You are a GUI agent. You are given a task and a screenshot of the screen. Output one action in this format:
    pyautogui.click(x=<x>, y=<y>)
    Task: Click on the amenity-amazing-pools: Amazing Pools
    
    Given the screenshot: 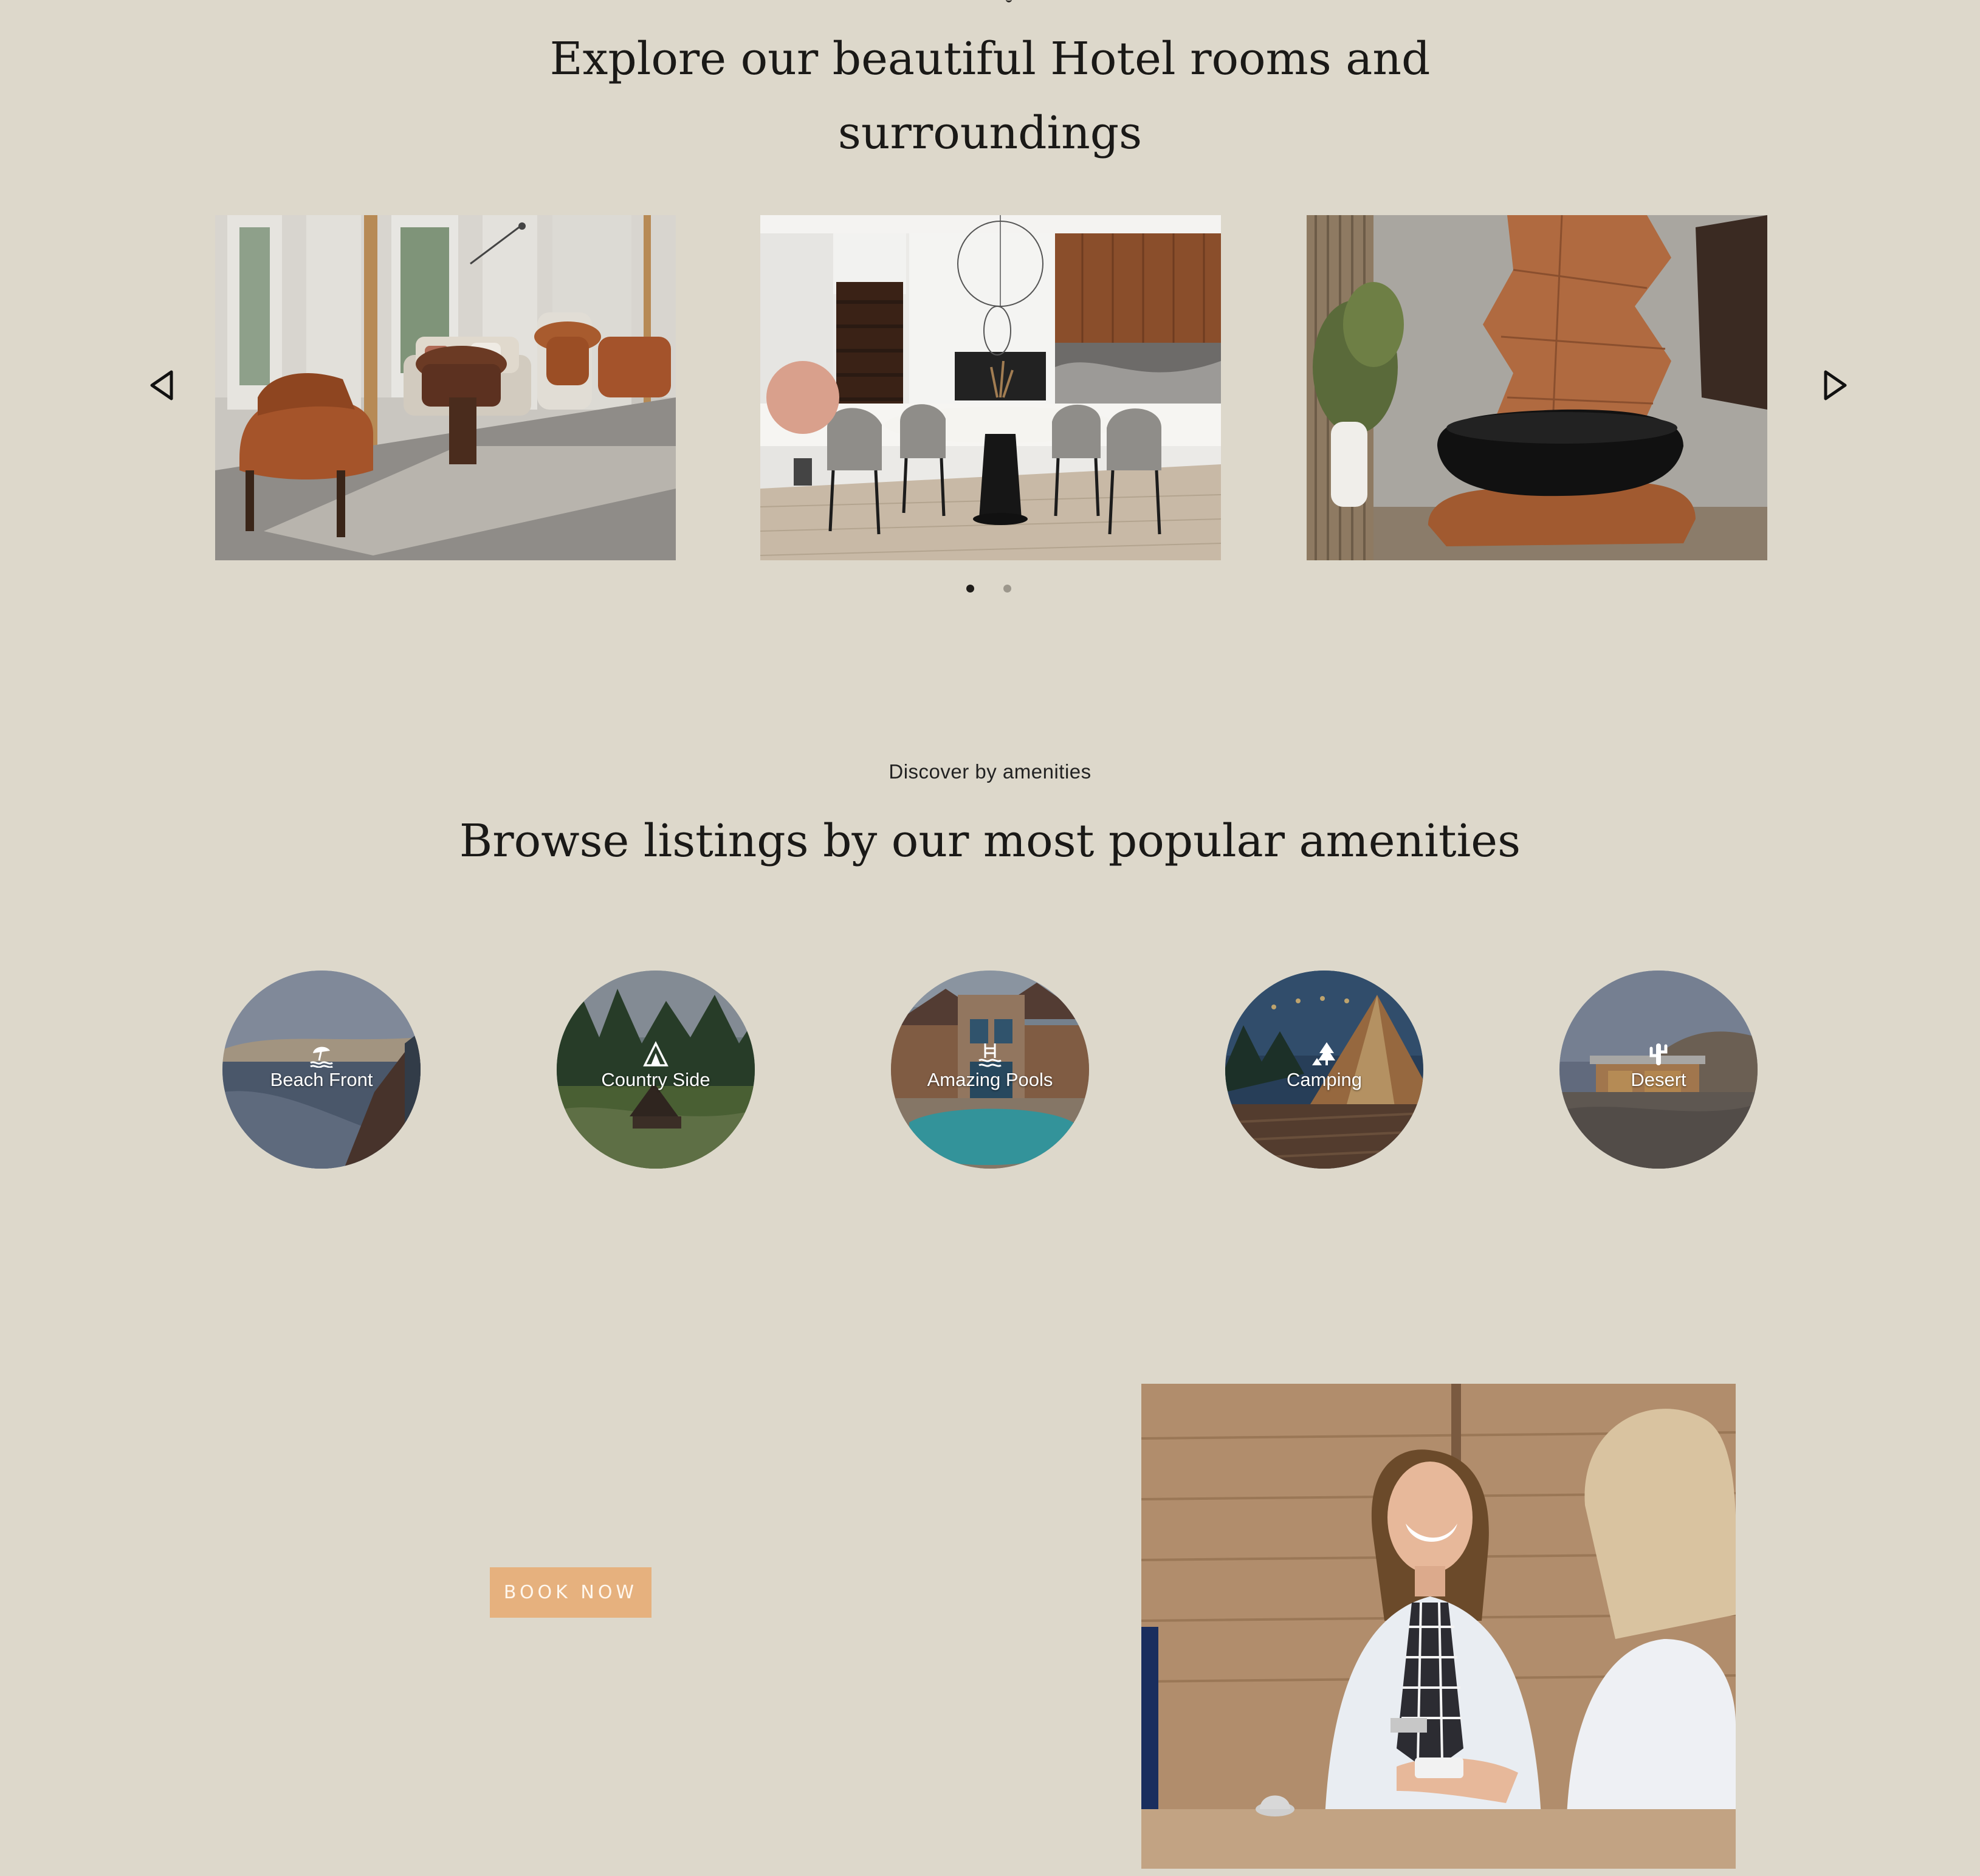 What is the action you would take?
    pyautogui.click(x=990, y=1070)
    